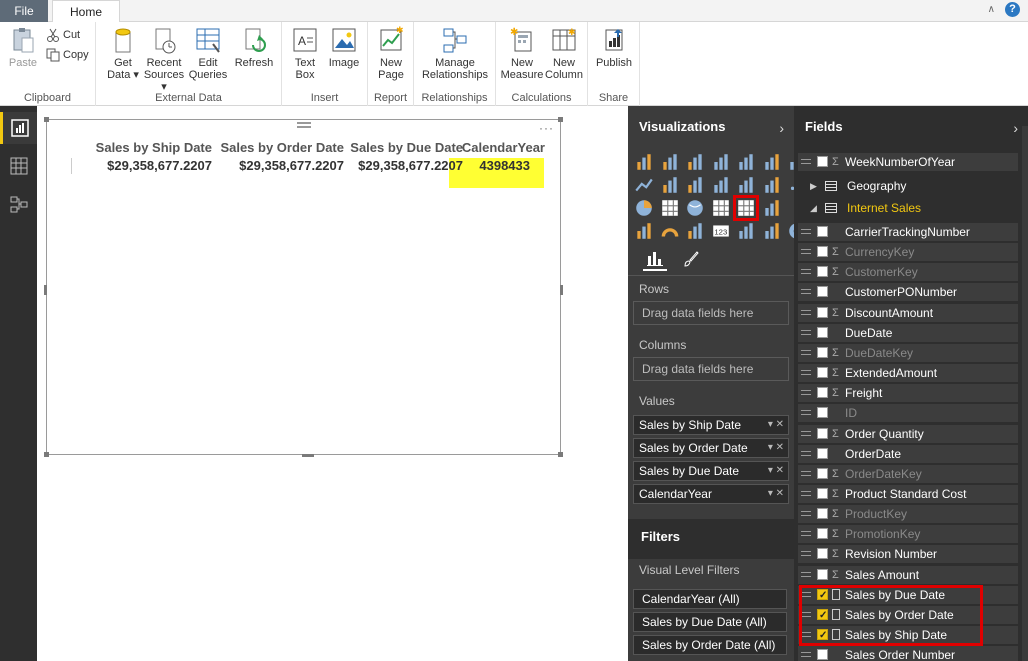 This screenshot has width=1028, height=661. Describe the element at coordinates (813, 208) in the screenshot. I see `collapse-icon: ◢` at that location.